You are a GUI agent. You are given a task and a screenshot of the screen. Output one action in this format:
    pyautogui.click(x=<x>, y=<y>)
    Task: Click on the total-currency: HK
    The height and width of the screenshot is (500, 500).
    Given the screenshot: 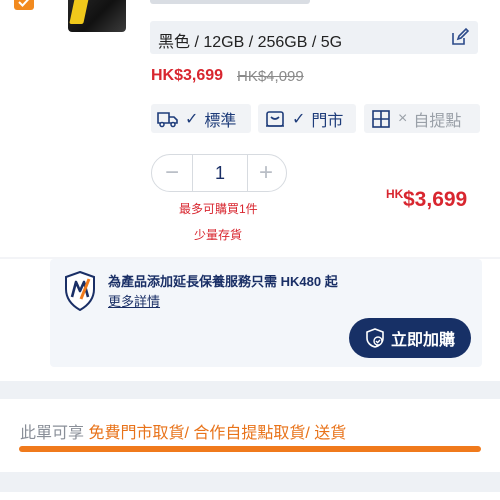 What is the action you would take?
    pyautogui.click(x=395, y=194)
    